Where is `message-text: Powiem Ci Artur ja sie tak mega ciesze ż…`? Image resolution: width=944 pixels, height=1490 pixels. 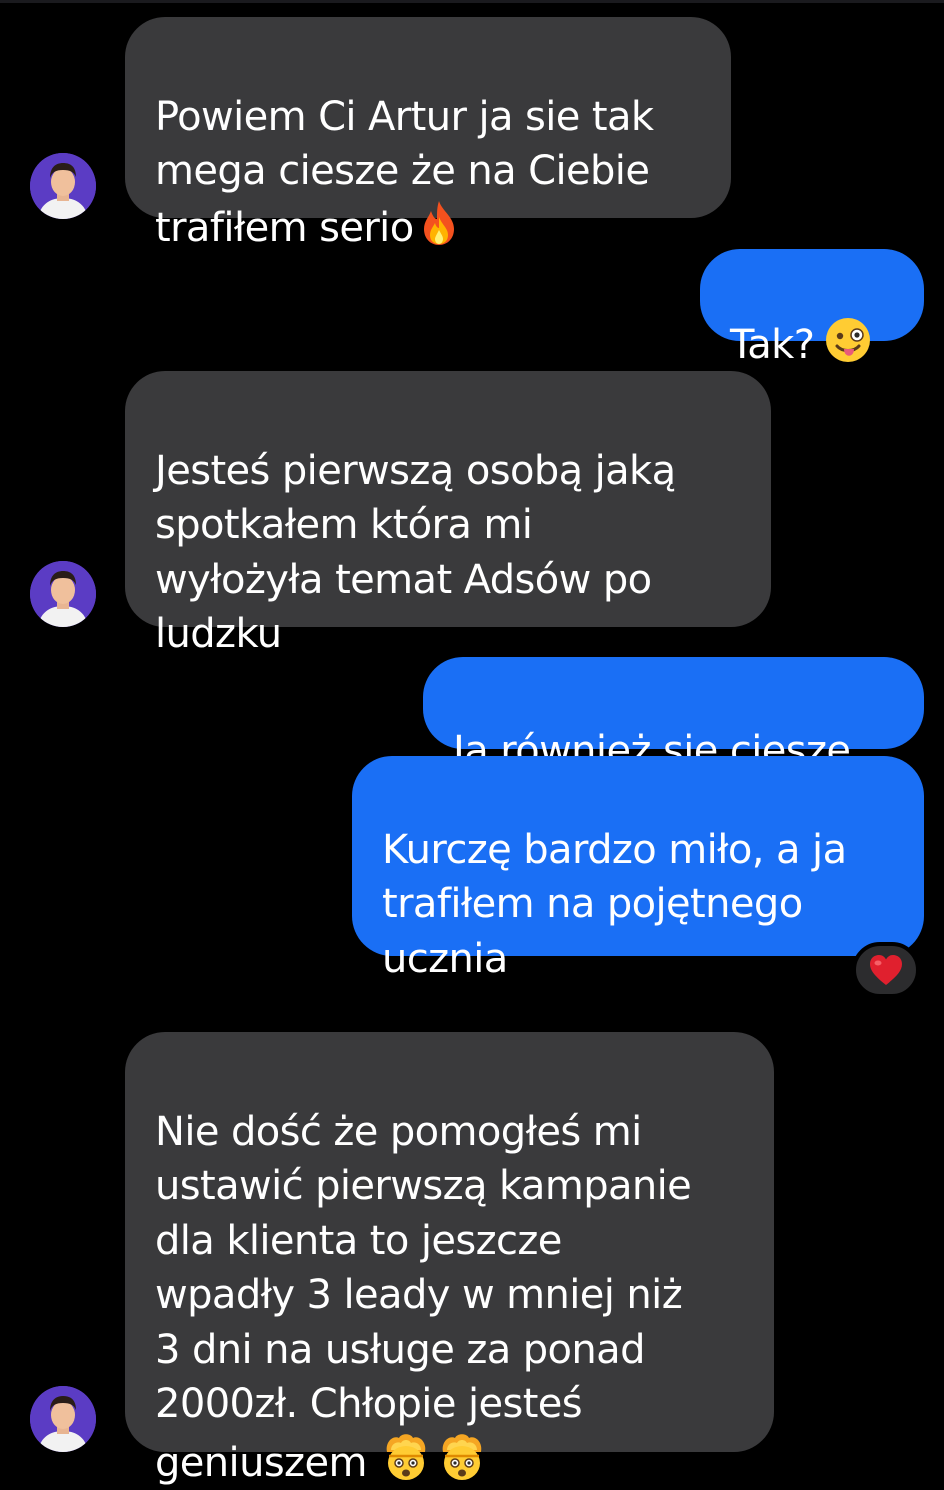
message-text: Powiem Ci Artur ja sie tak mega ciesze ż… is located at coordinates (404, 172).